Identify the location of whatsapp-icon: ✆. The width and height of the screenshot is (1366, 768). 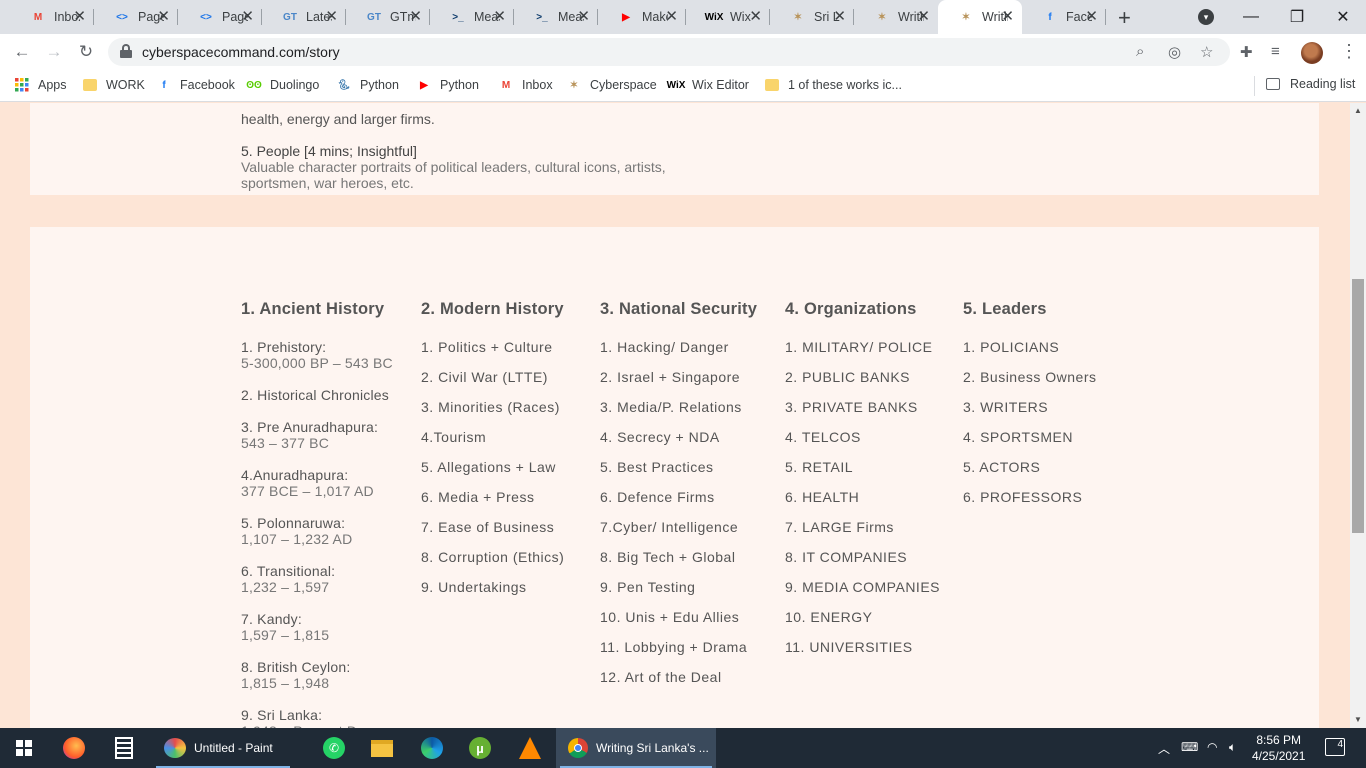
(334, 748).